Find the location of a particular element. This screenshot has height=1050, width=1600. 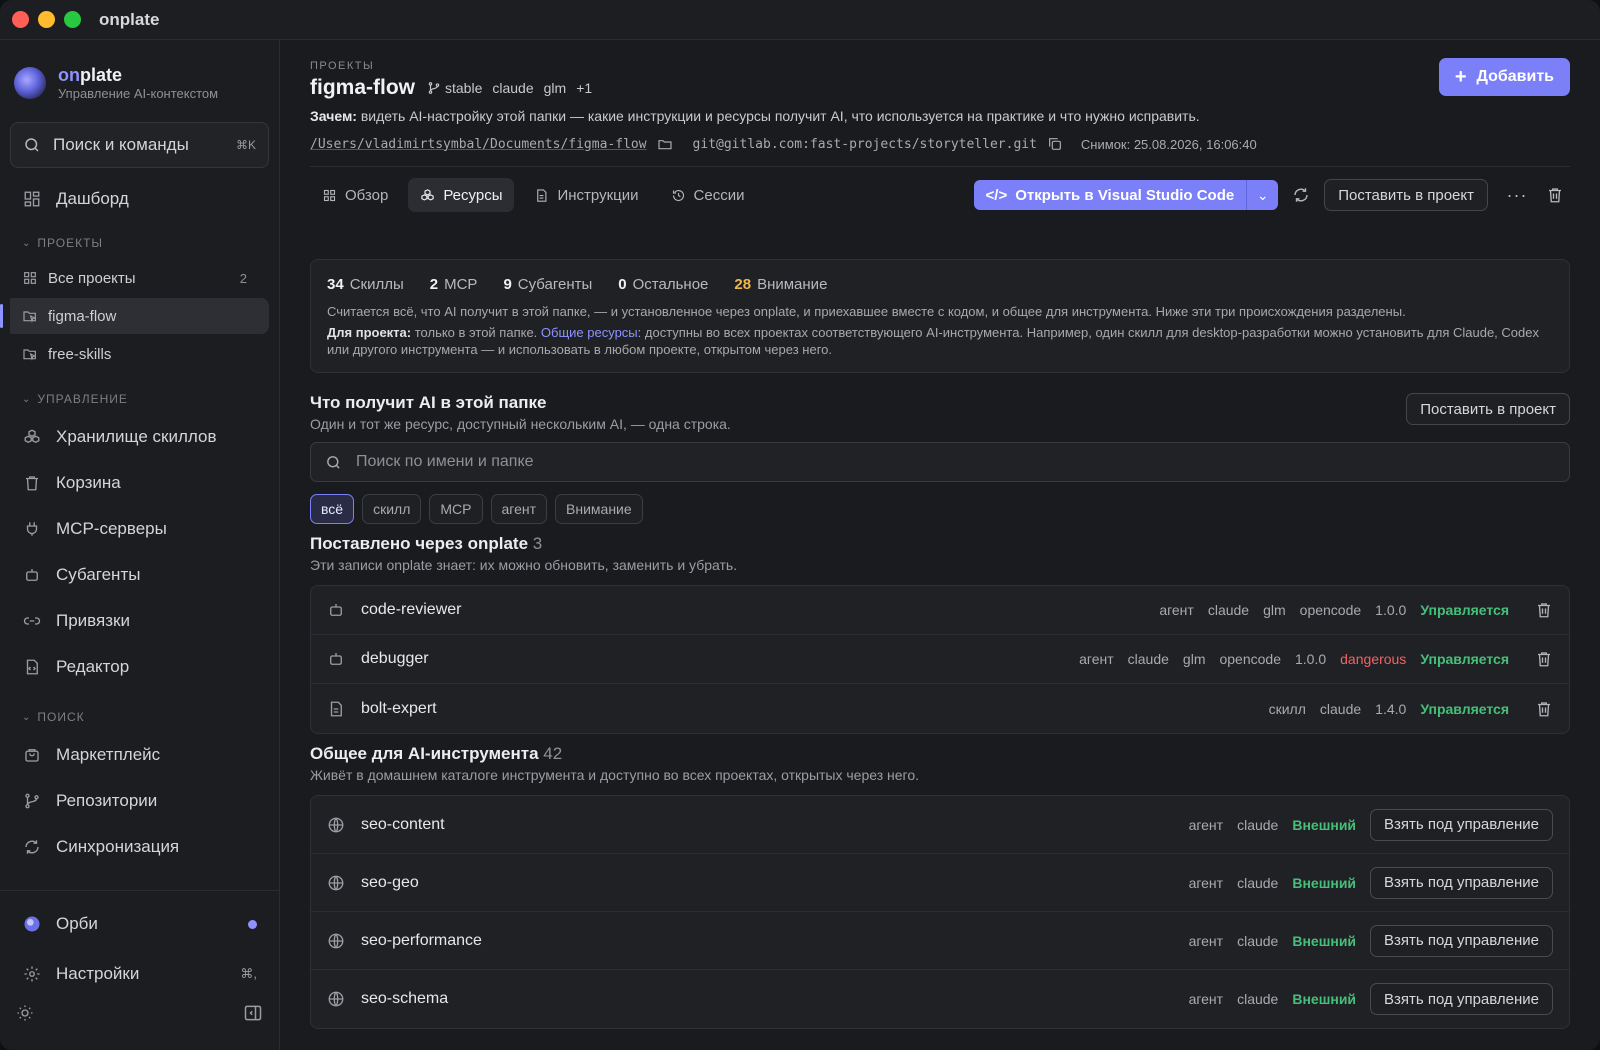

filter-chip-all: всё is located at coordinates (332, 509).